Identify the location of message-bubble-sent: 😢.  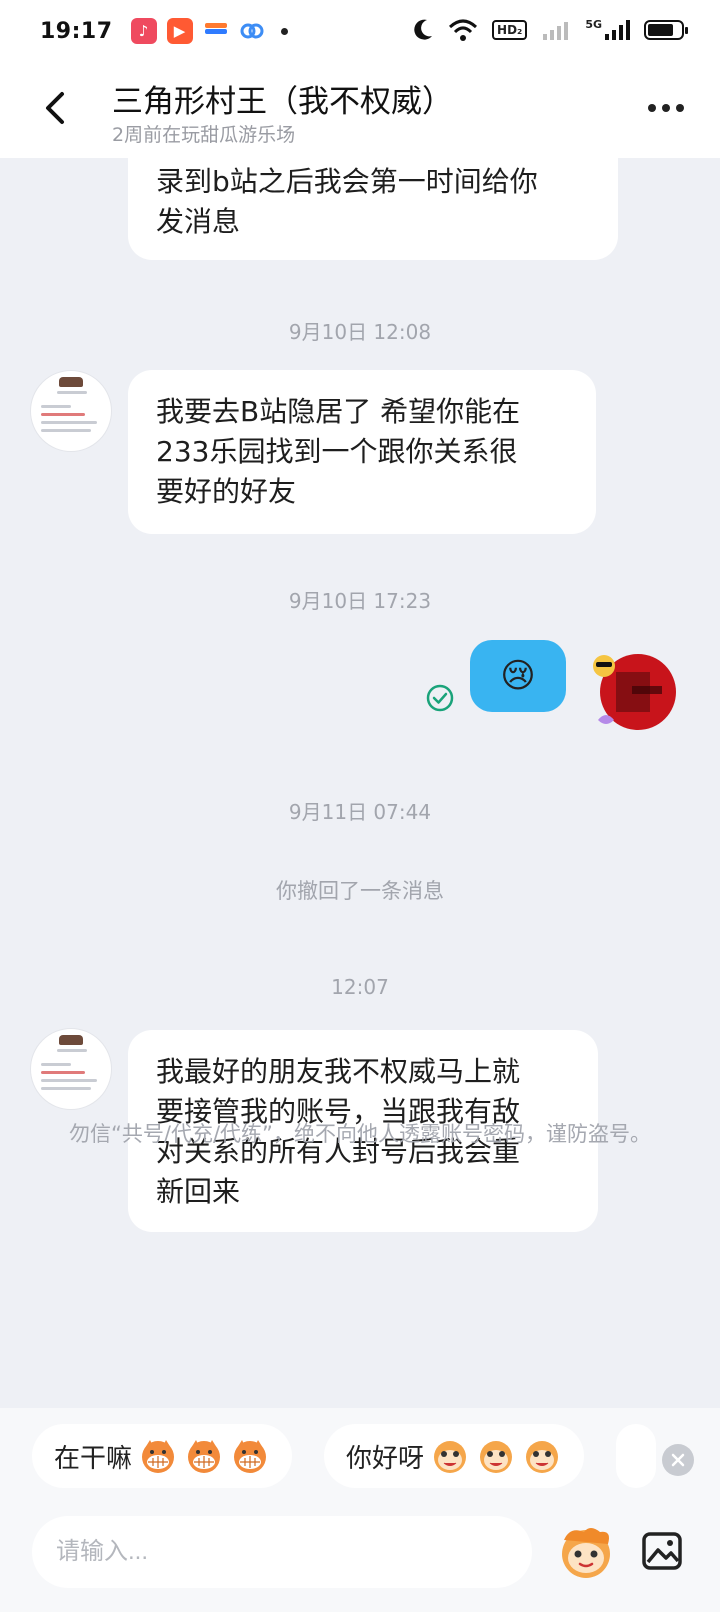
(518, 676).